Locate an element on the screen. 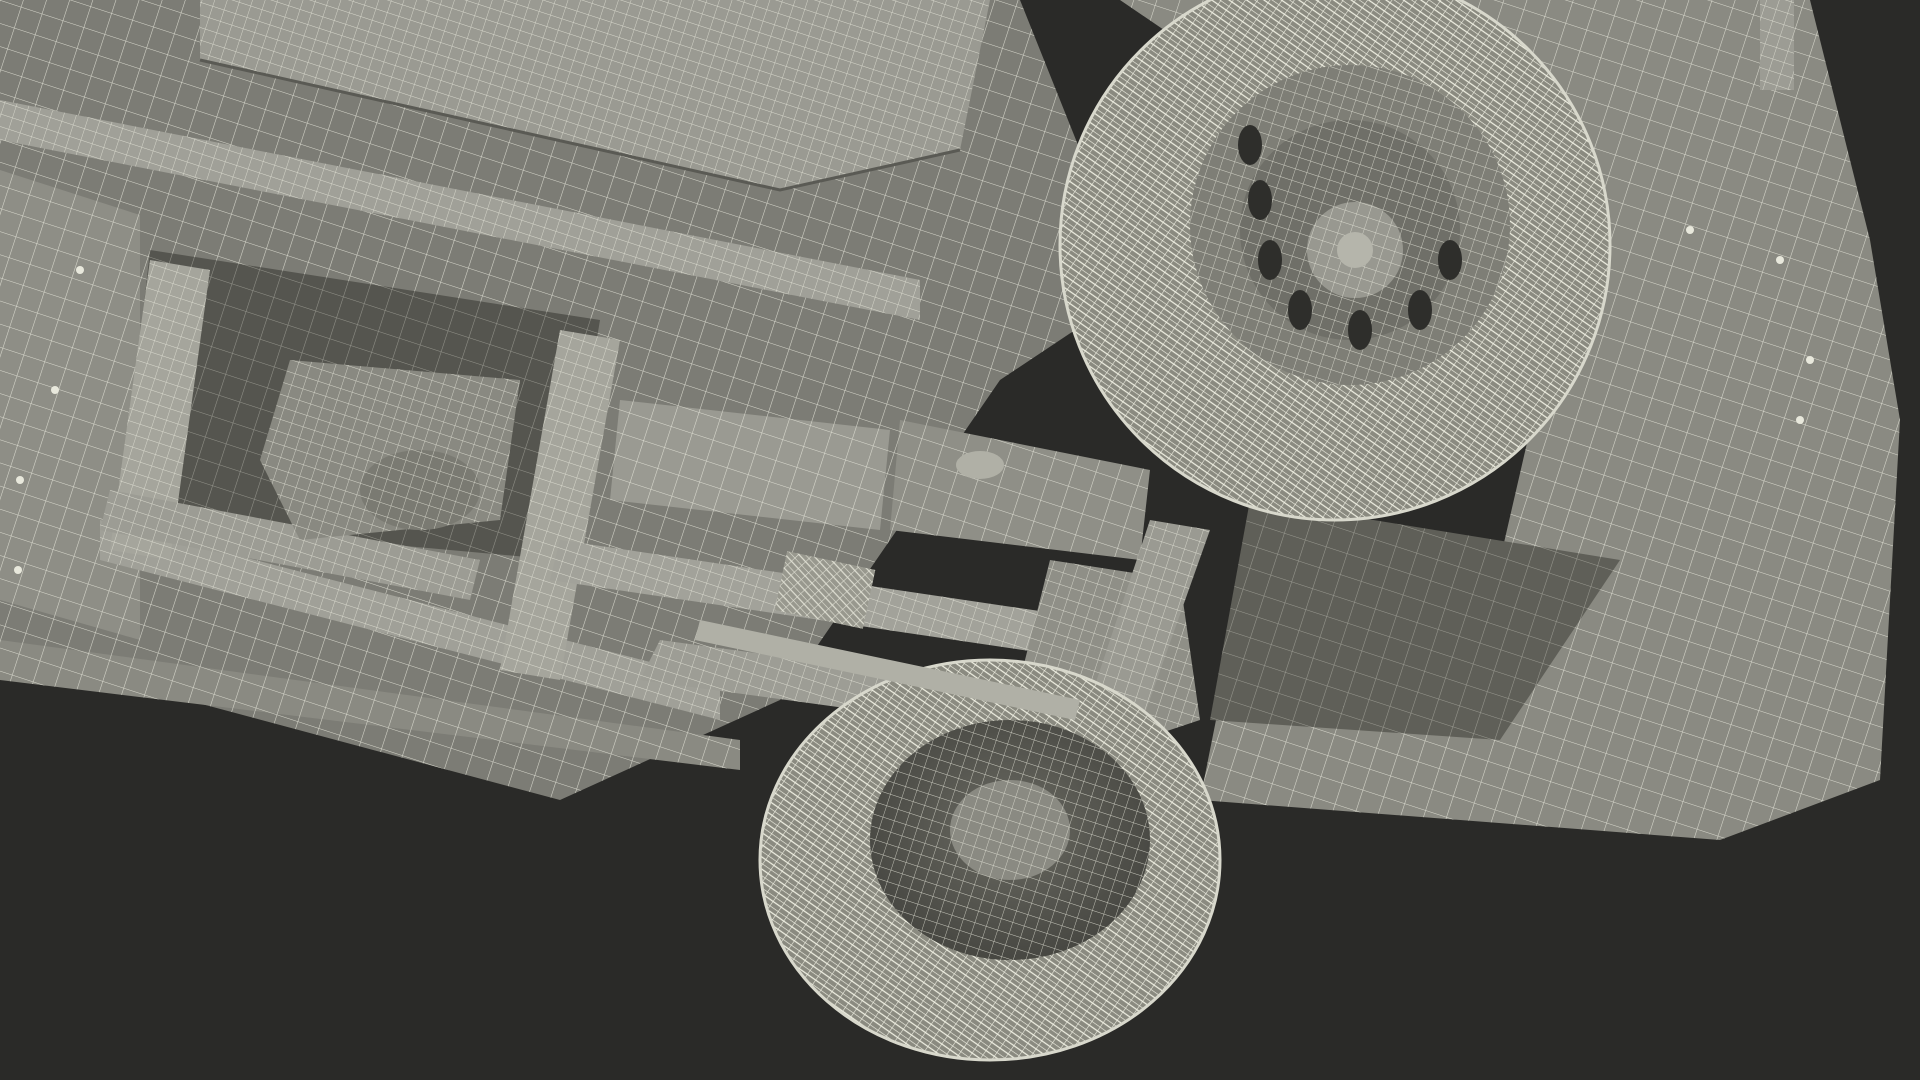 The image size is (1920, 1080). exhaust-pipe is located at coordinates (1777, 45).